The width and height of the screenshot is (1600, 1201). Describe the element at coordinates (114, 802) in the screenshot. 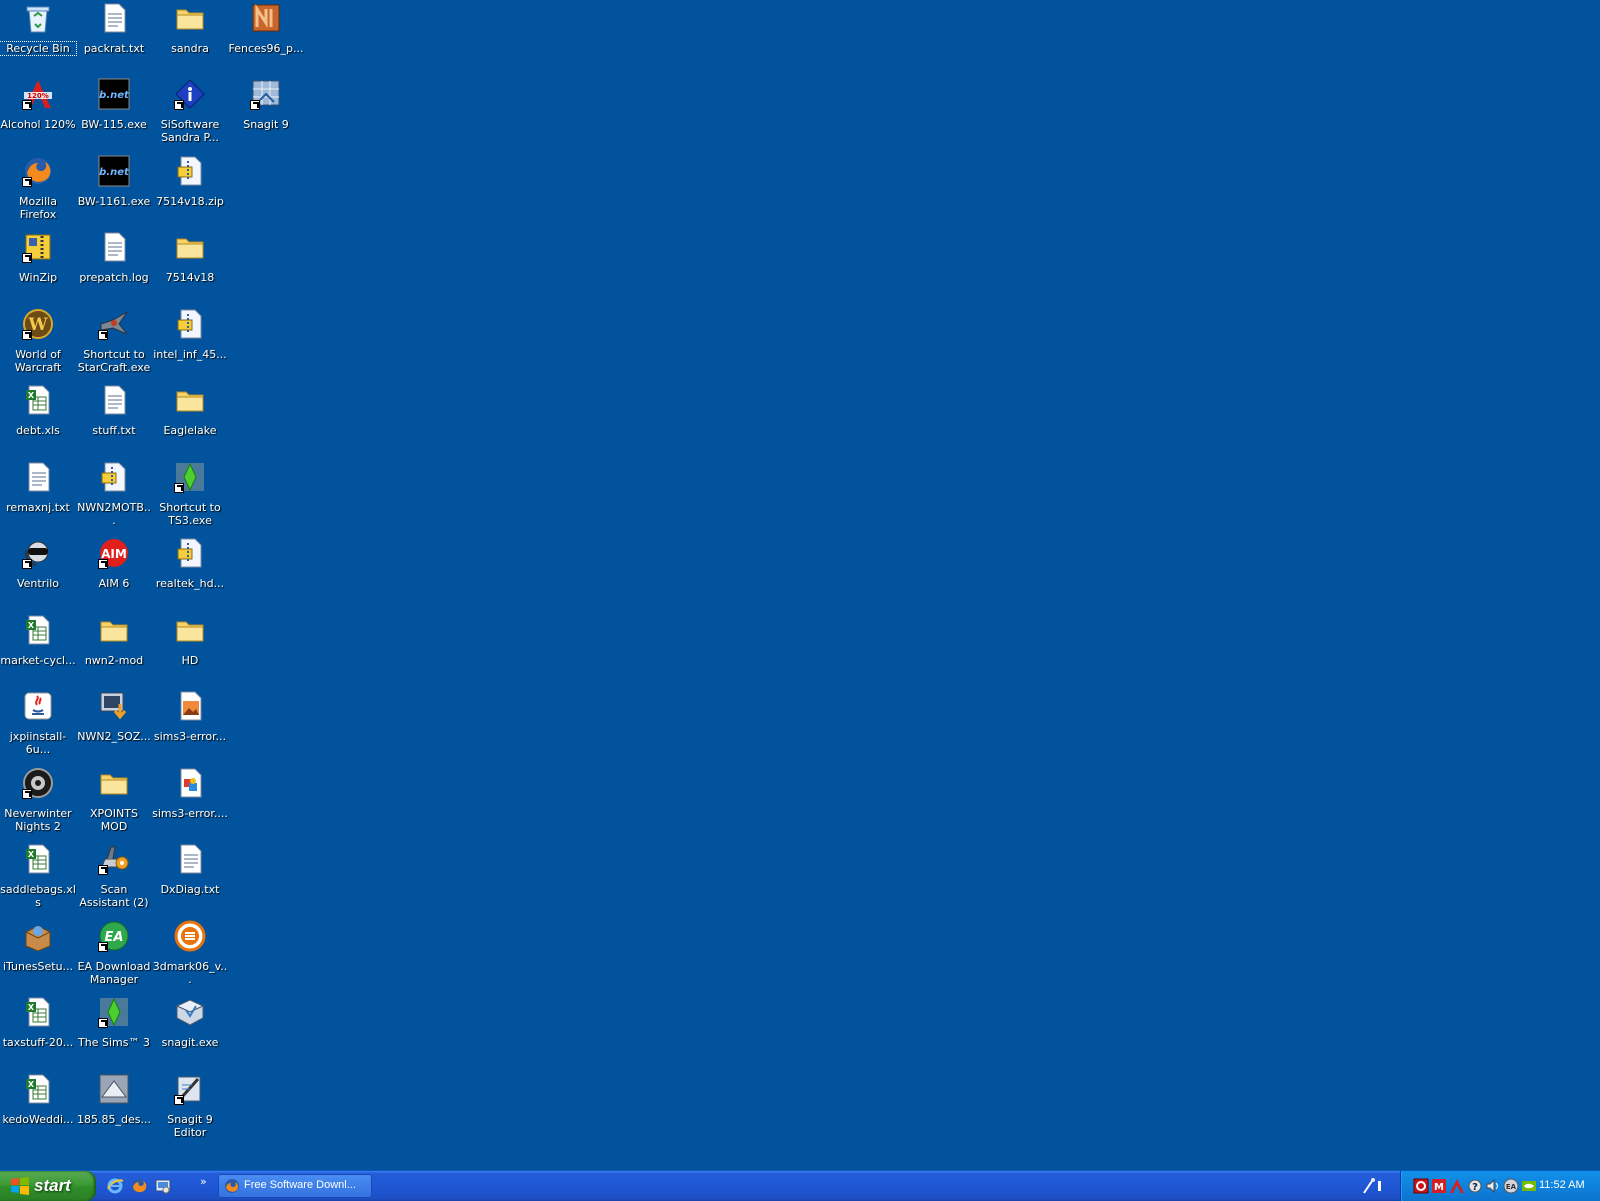

I see `desktop-icon-xpoints-mod: XPOINTS MOD` at that location.